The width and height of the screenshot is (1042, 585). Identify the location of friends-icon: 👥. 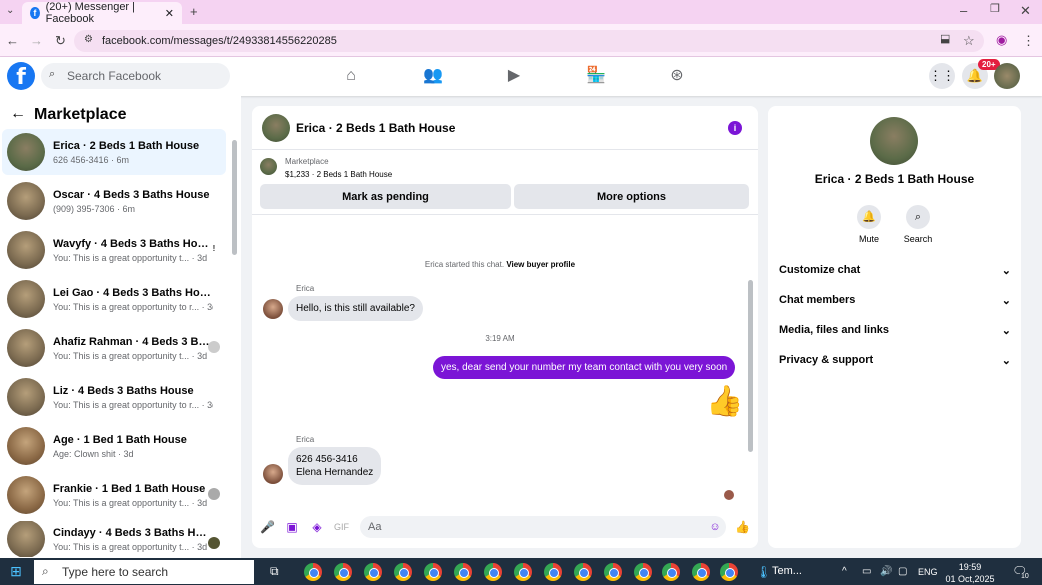
(433, 76).